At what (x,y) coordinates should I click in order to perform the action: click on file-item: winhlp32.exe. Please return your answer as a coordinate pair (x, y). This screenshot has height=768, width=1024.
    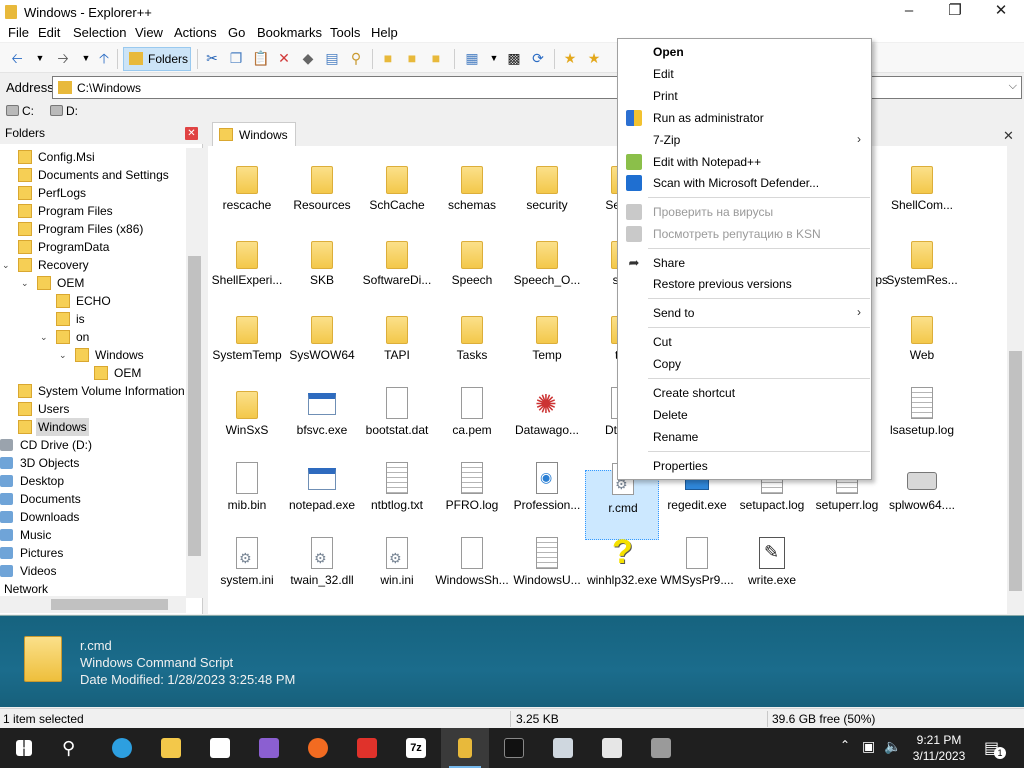
    Looking at the image, I should click on (622, 568).